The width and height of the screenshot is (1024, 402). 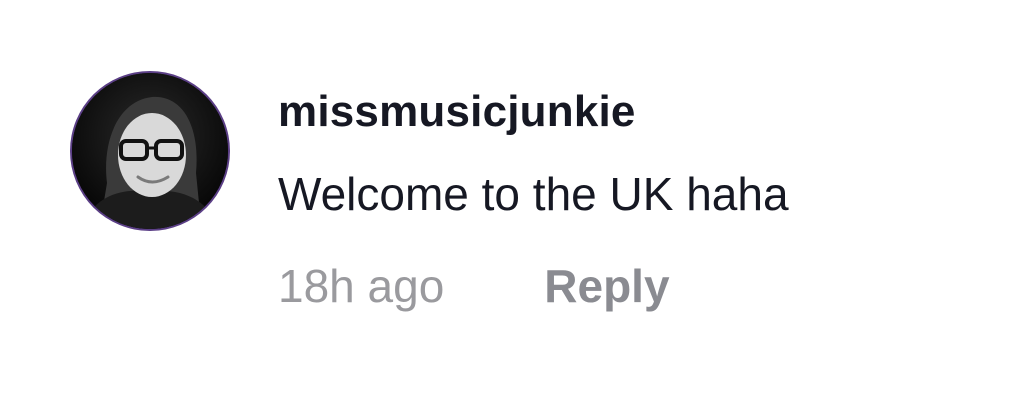 What do you see at coordinates (457, 112) in the screenshot?
I see `comment-username: missmusicjunkie` at bounding box center [457, 112].